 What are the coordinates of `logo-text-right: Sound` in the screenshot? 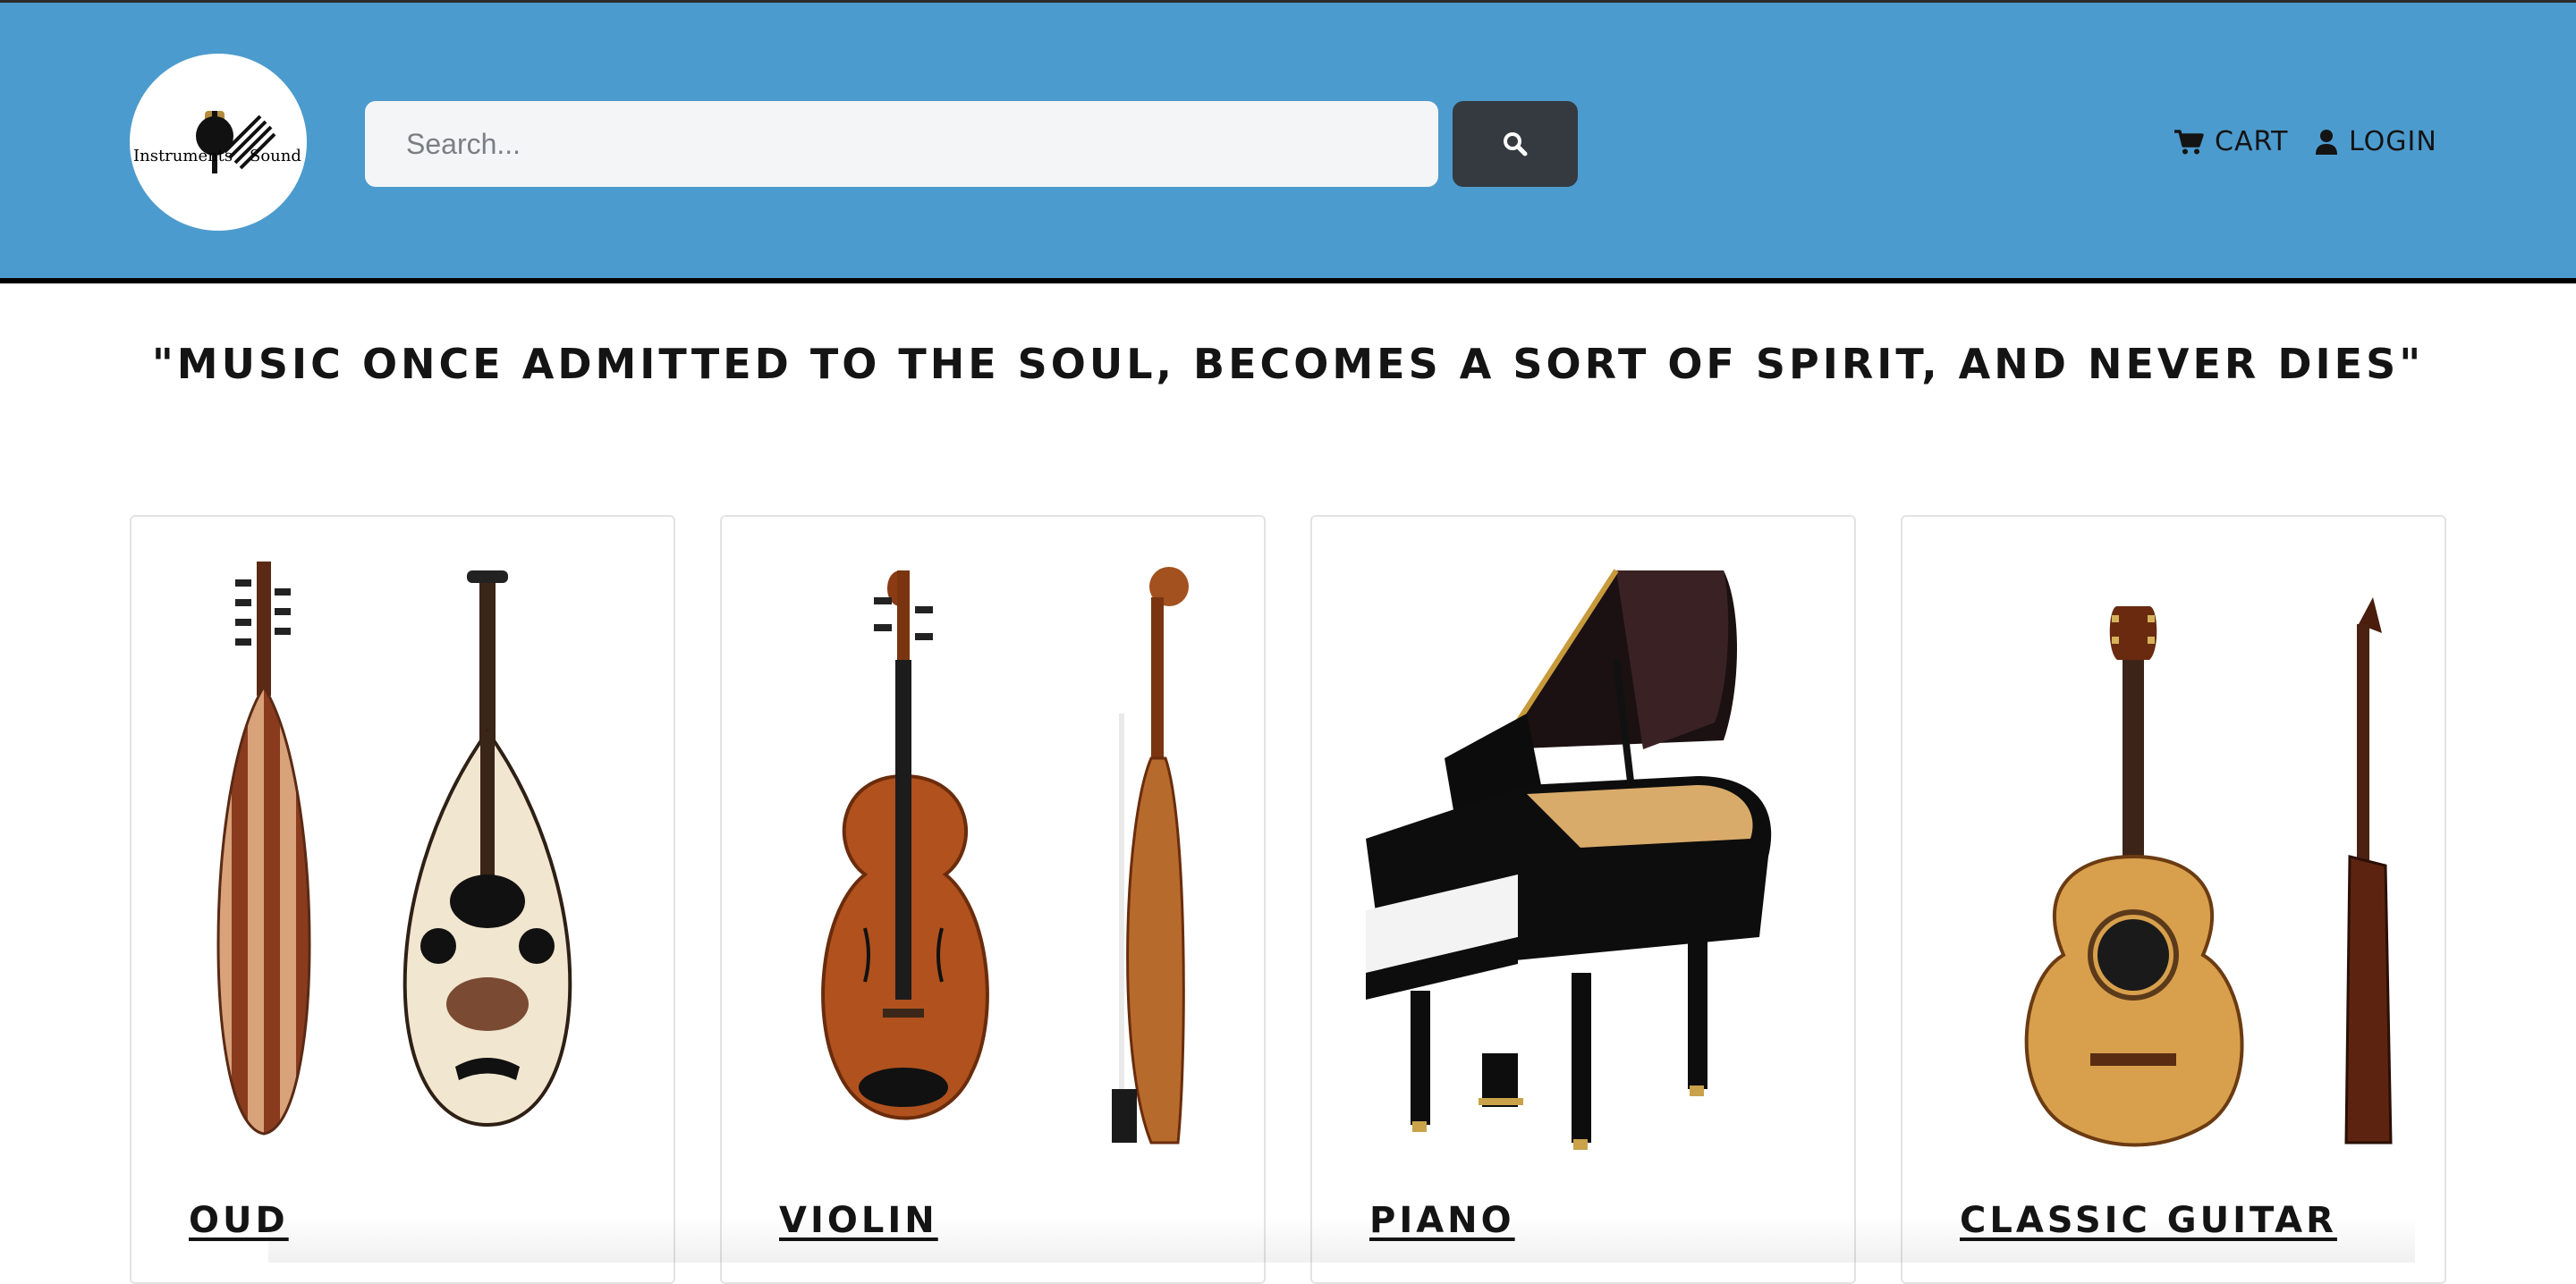 It's located at (275, 156).